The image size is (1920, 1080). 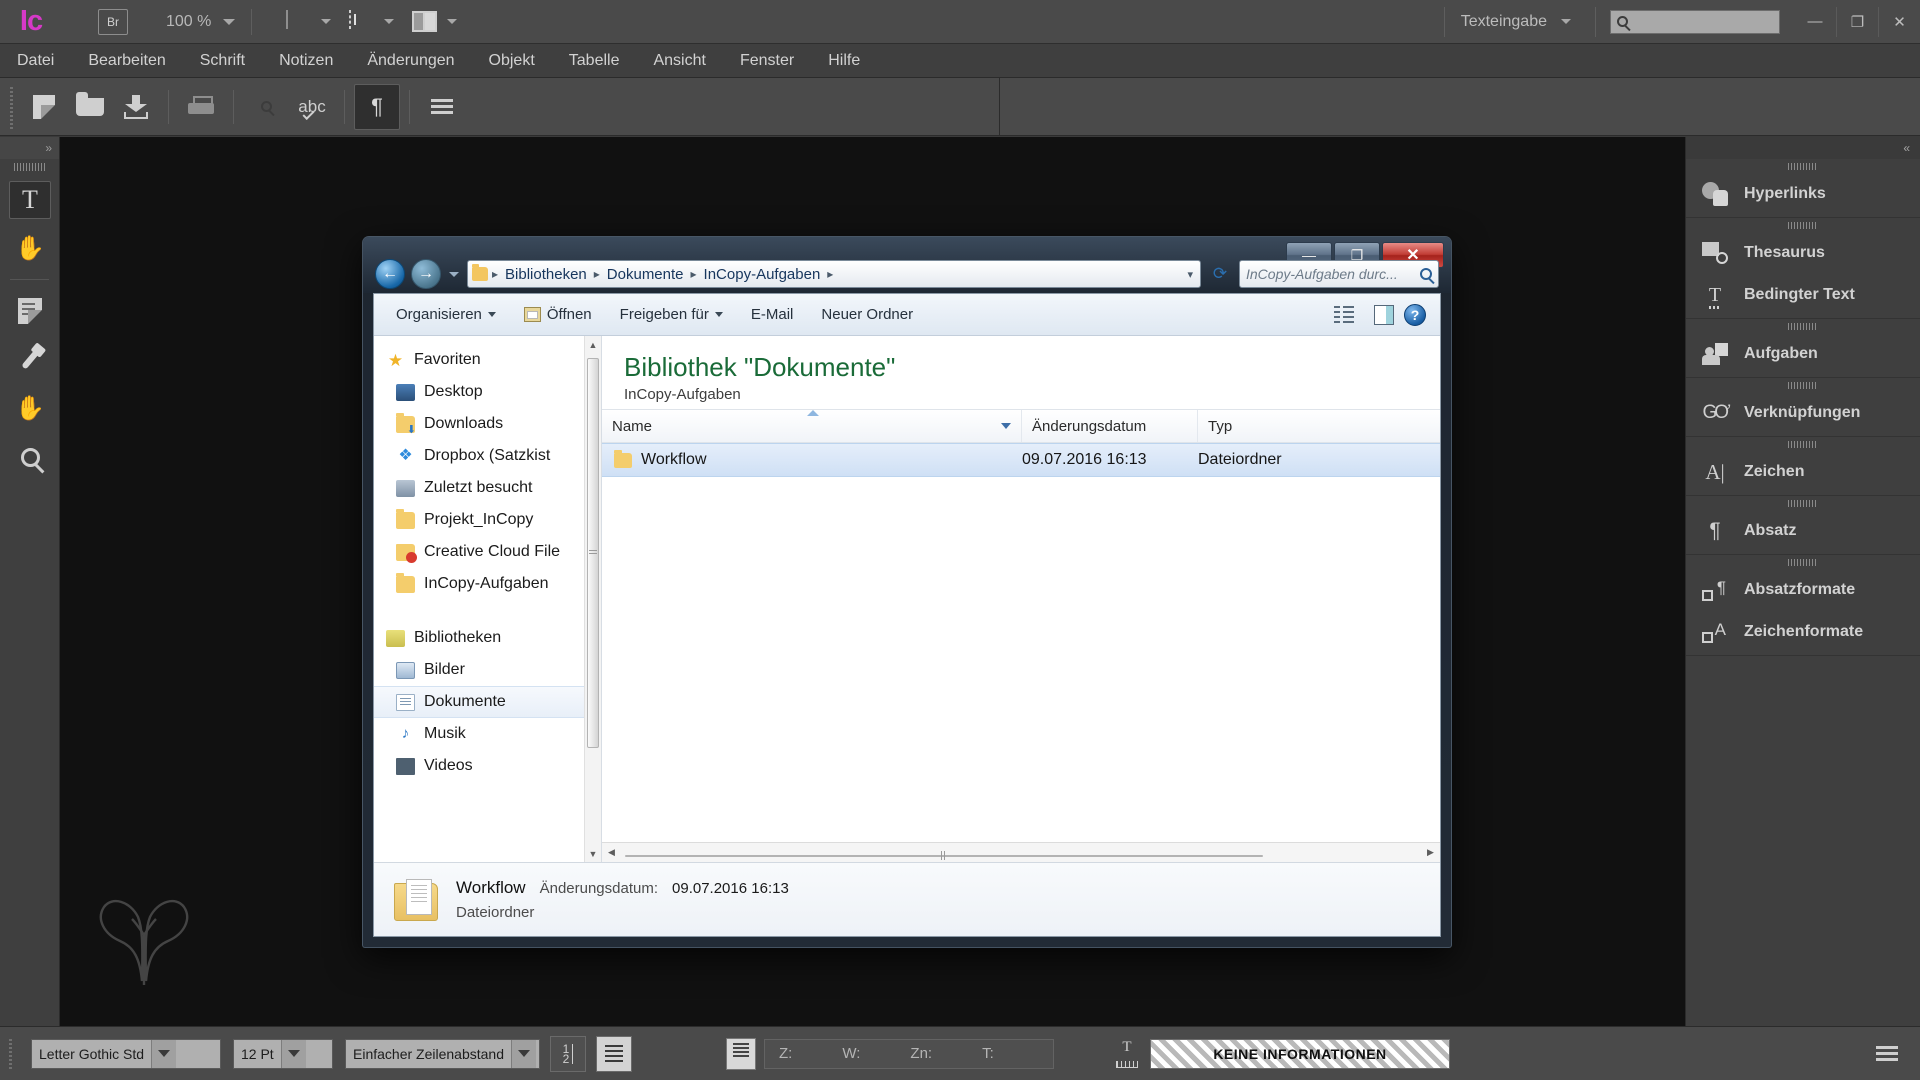 I want to click on spellcheck-button: abc, so click(x=312, y=107).